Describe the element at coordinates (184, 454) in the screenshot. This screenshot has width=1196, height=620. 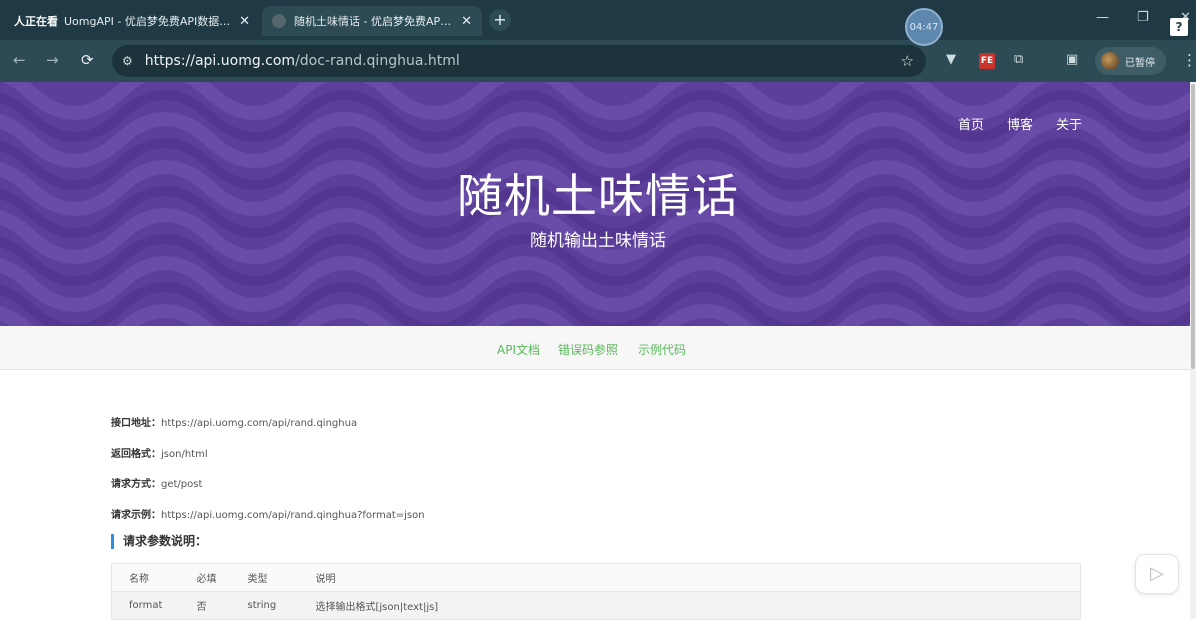
I see `info-value: json/html` at that location.